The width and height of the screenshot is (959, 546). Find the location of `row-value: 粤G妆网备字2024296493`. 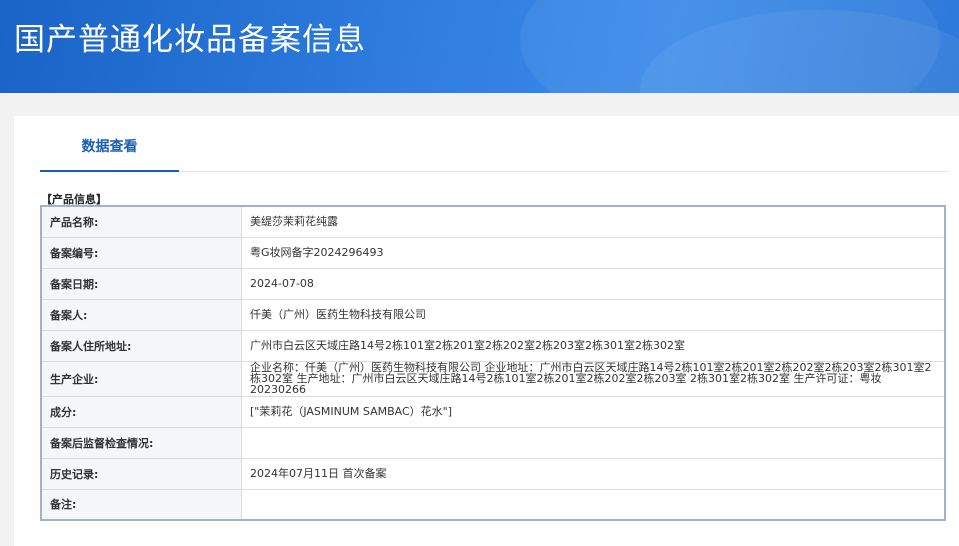

row-value: 粤G妆网备字2024296493 is located at coordinates (593, 252).